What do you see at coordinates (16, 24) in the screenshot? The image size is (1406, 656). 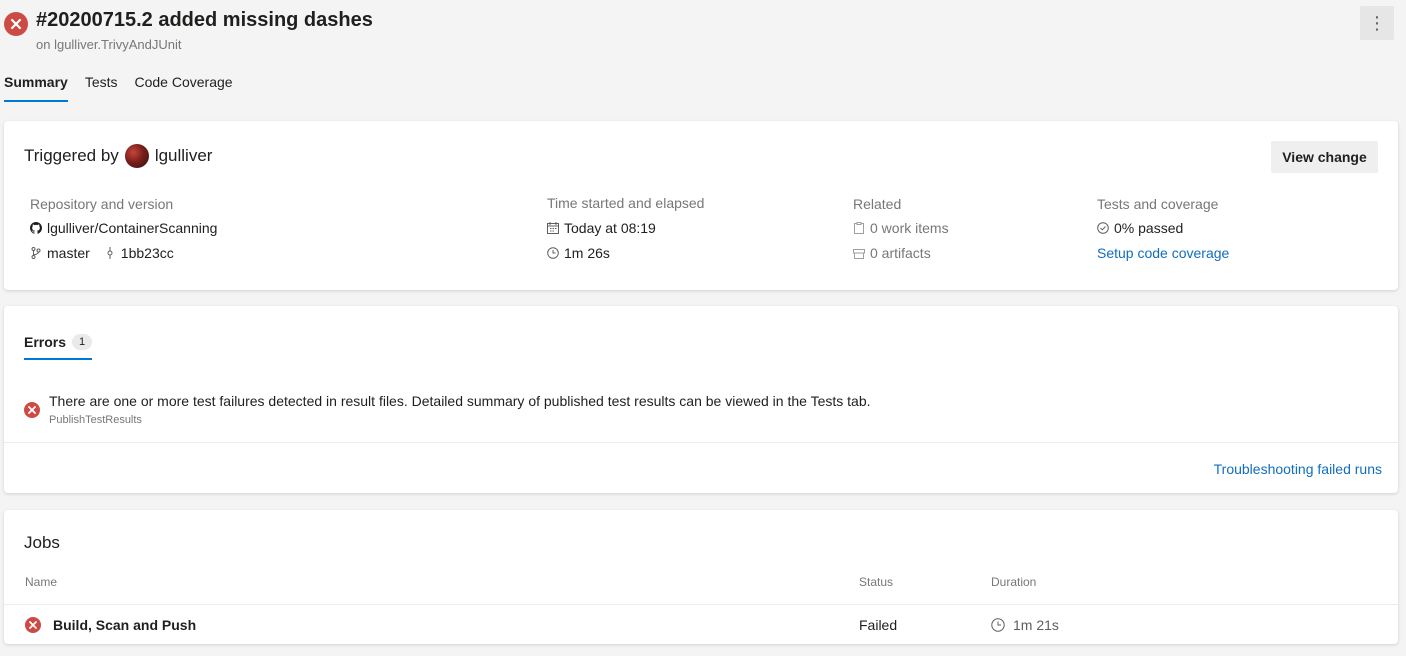 I see `failed-status-icon` at bounding box center [16, 24].